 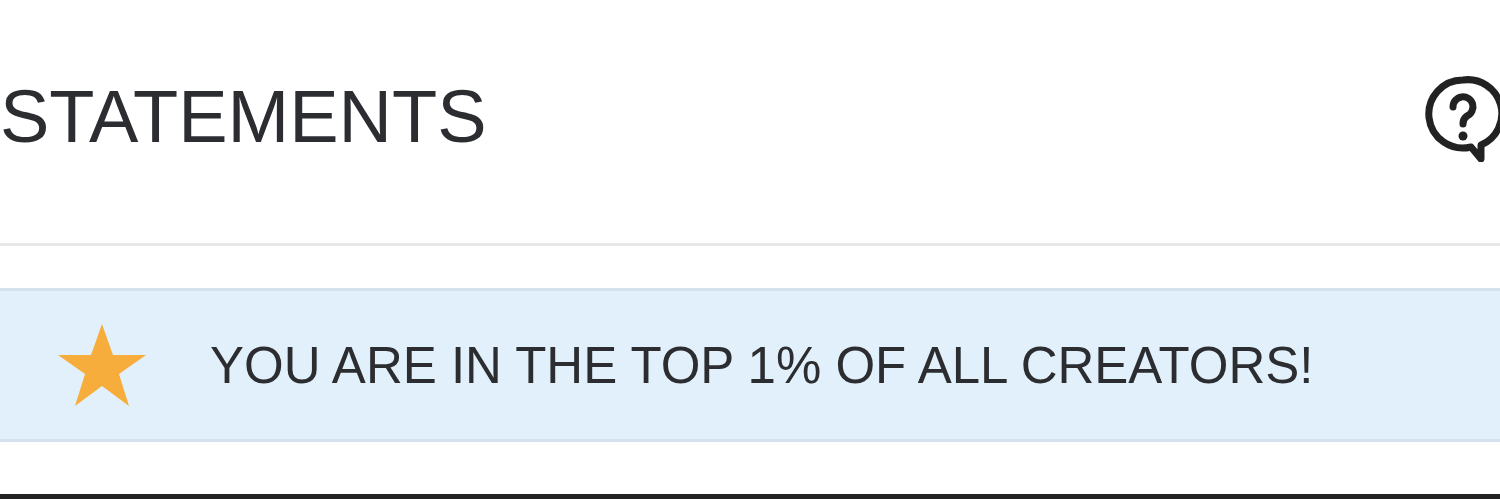 What do you see at coordinates (102, 365) in the screenshot?
I see `star-icon` at bounding box center [102, 365].